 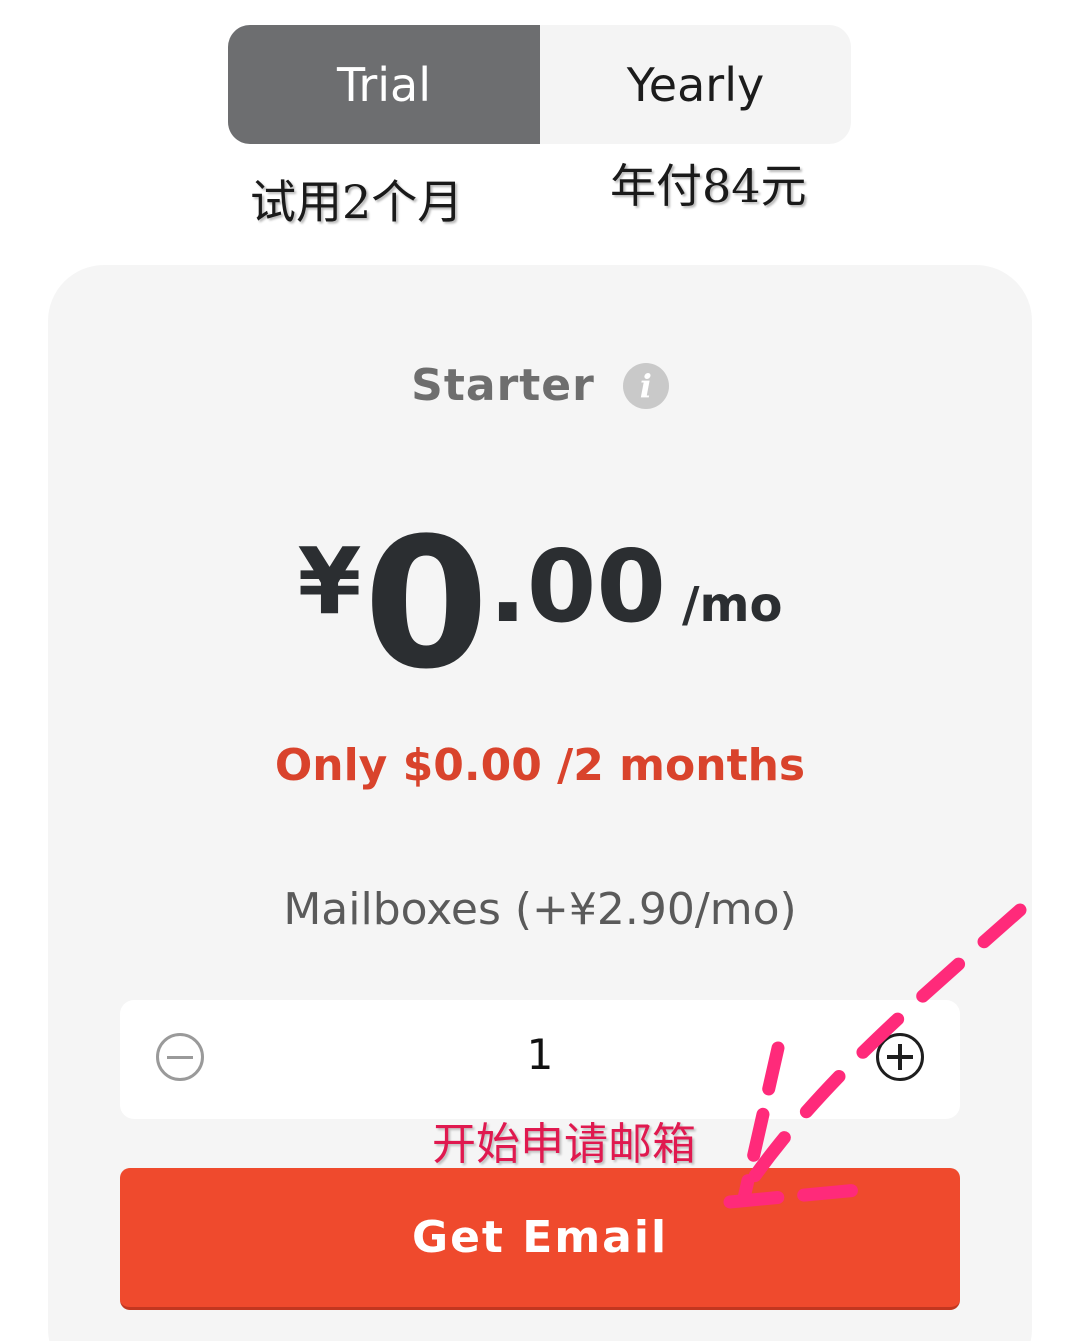 I want to click on promo-text: Only $0.00 /2 months, so click(x=540, y=765).